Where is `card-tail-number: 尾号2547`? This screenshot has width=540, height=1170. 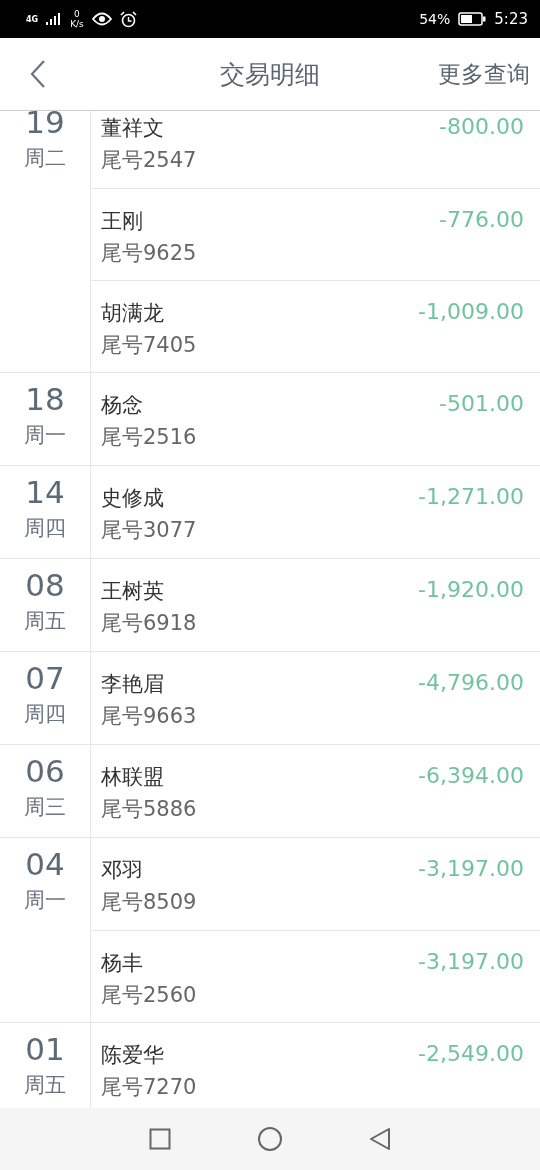
card-tail-number: 尾号2547 is located at coordinates (149, 160).